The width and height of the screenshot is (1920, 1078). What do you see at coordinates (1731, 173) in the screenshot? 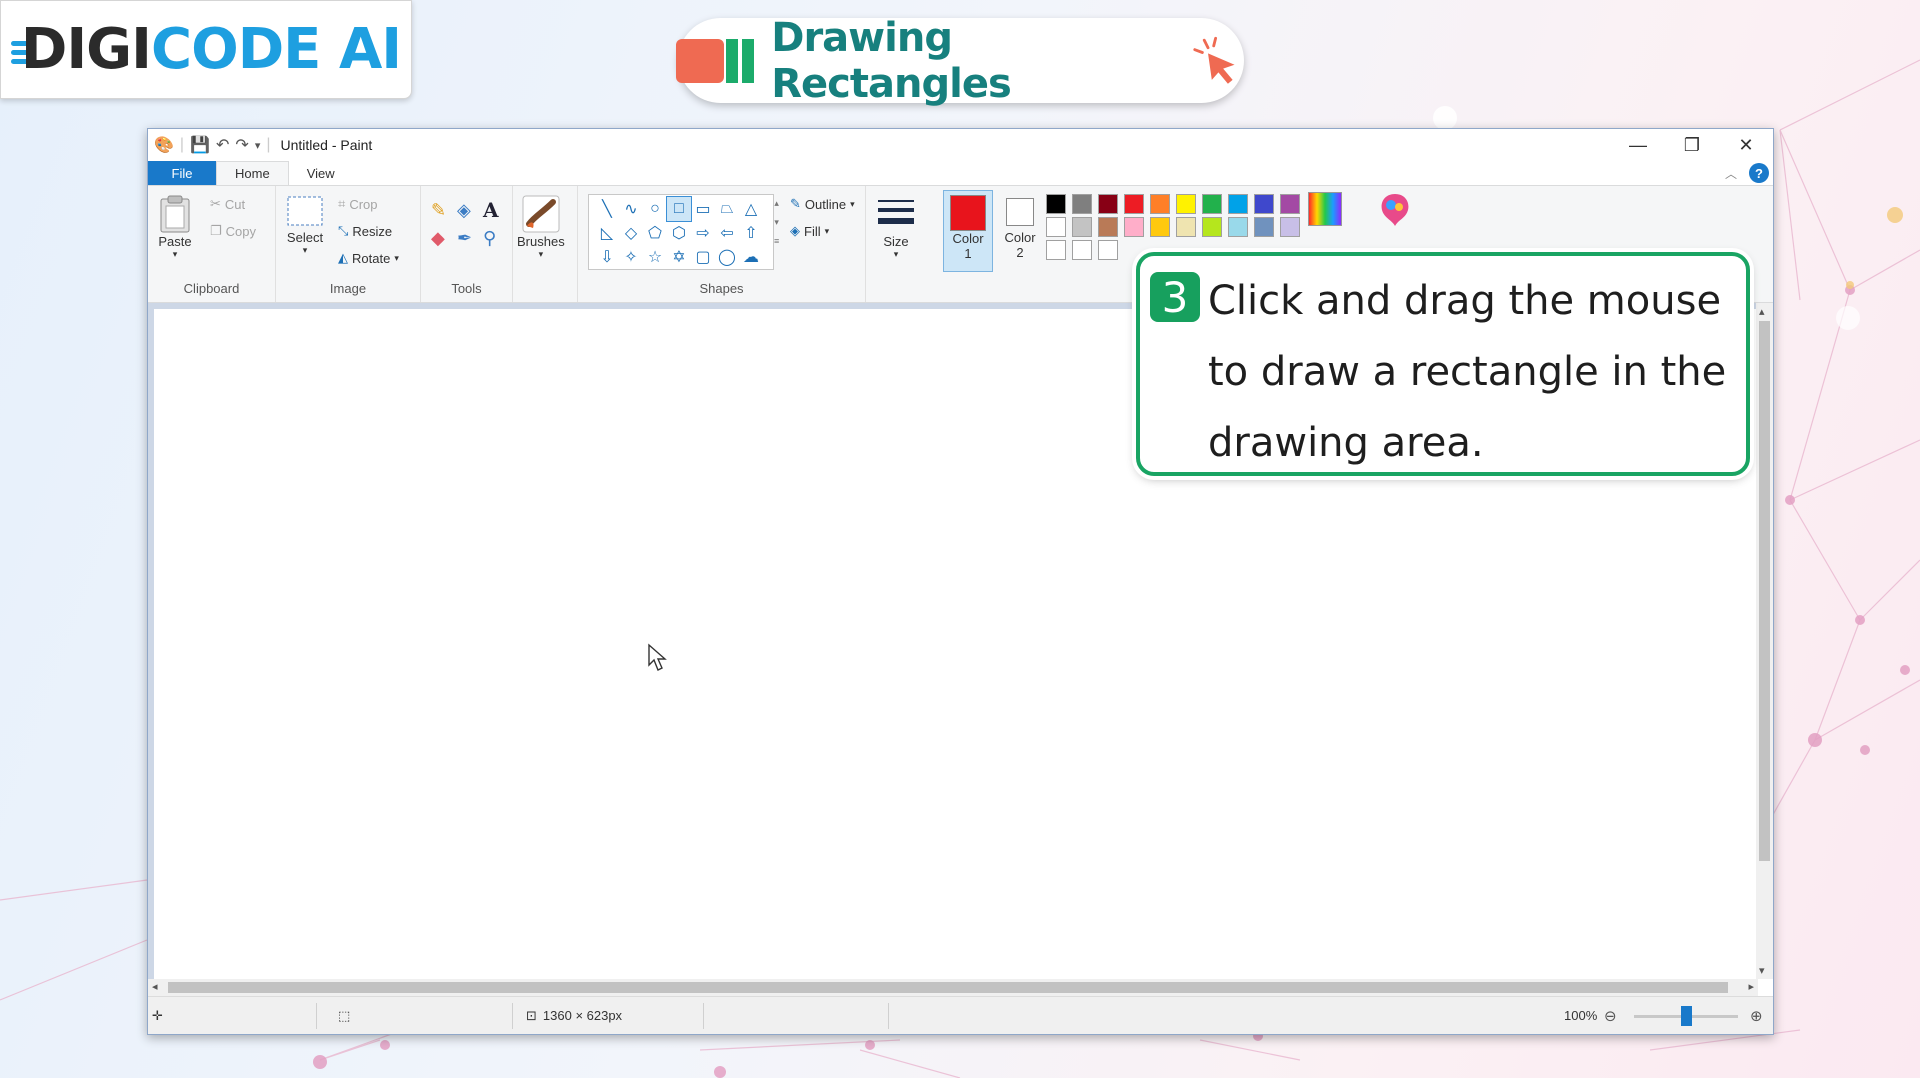
I see `collapse-ribbon-icon: ︿` at bounding box center [1731, 173].